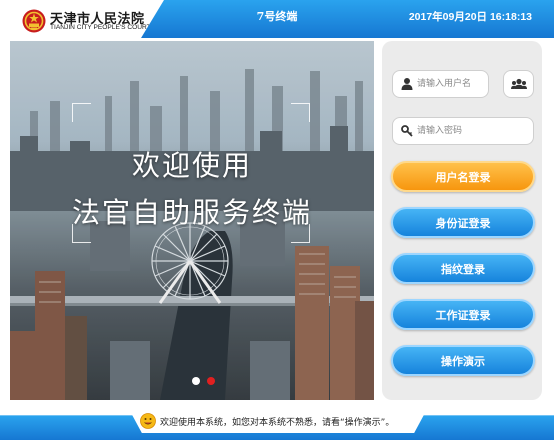 Image resolution: width=554 pixels, height=440 pixels. I want to click on user-group-button, so click(518, 84).